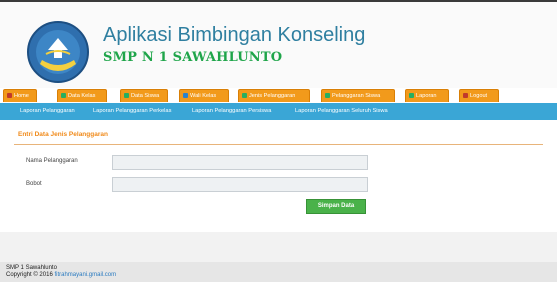  I want to click on teacher-icon, so click(185, 95).